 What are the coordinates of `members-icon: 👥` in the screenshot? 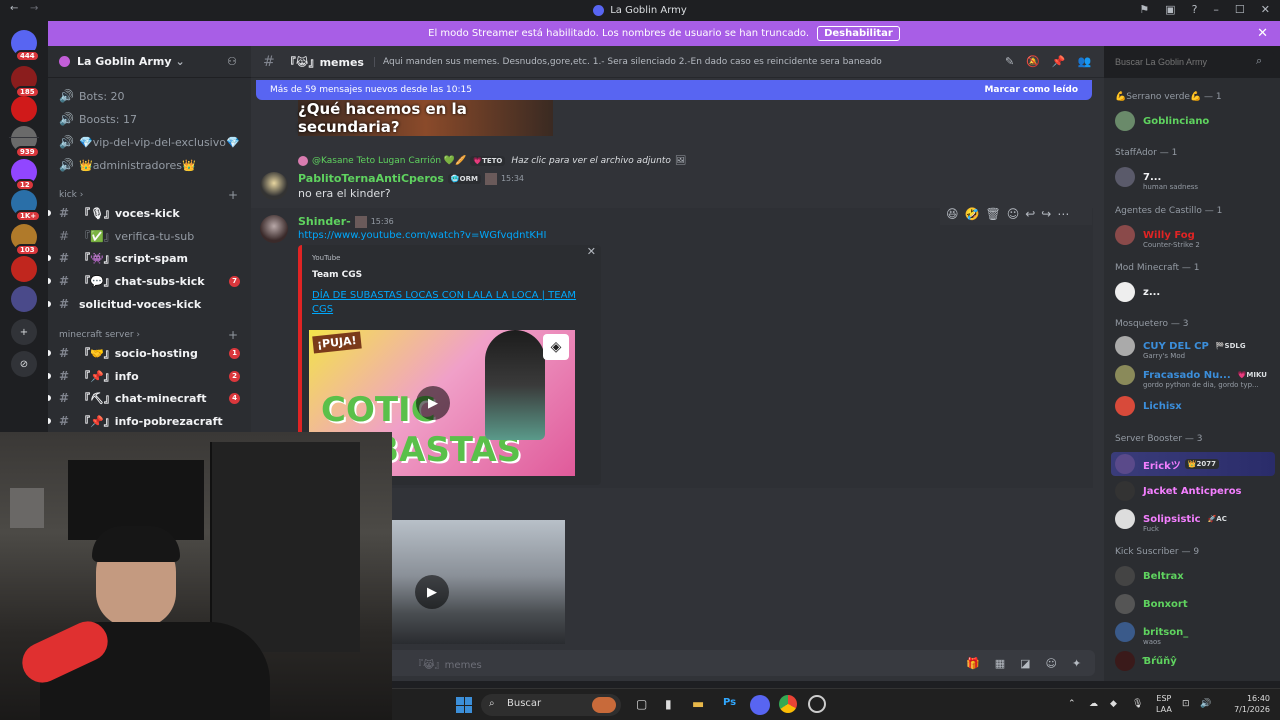 It's located at (1085, 61).